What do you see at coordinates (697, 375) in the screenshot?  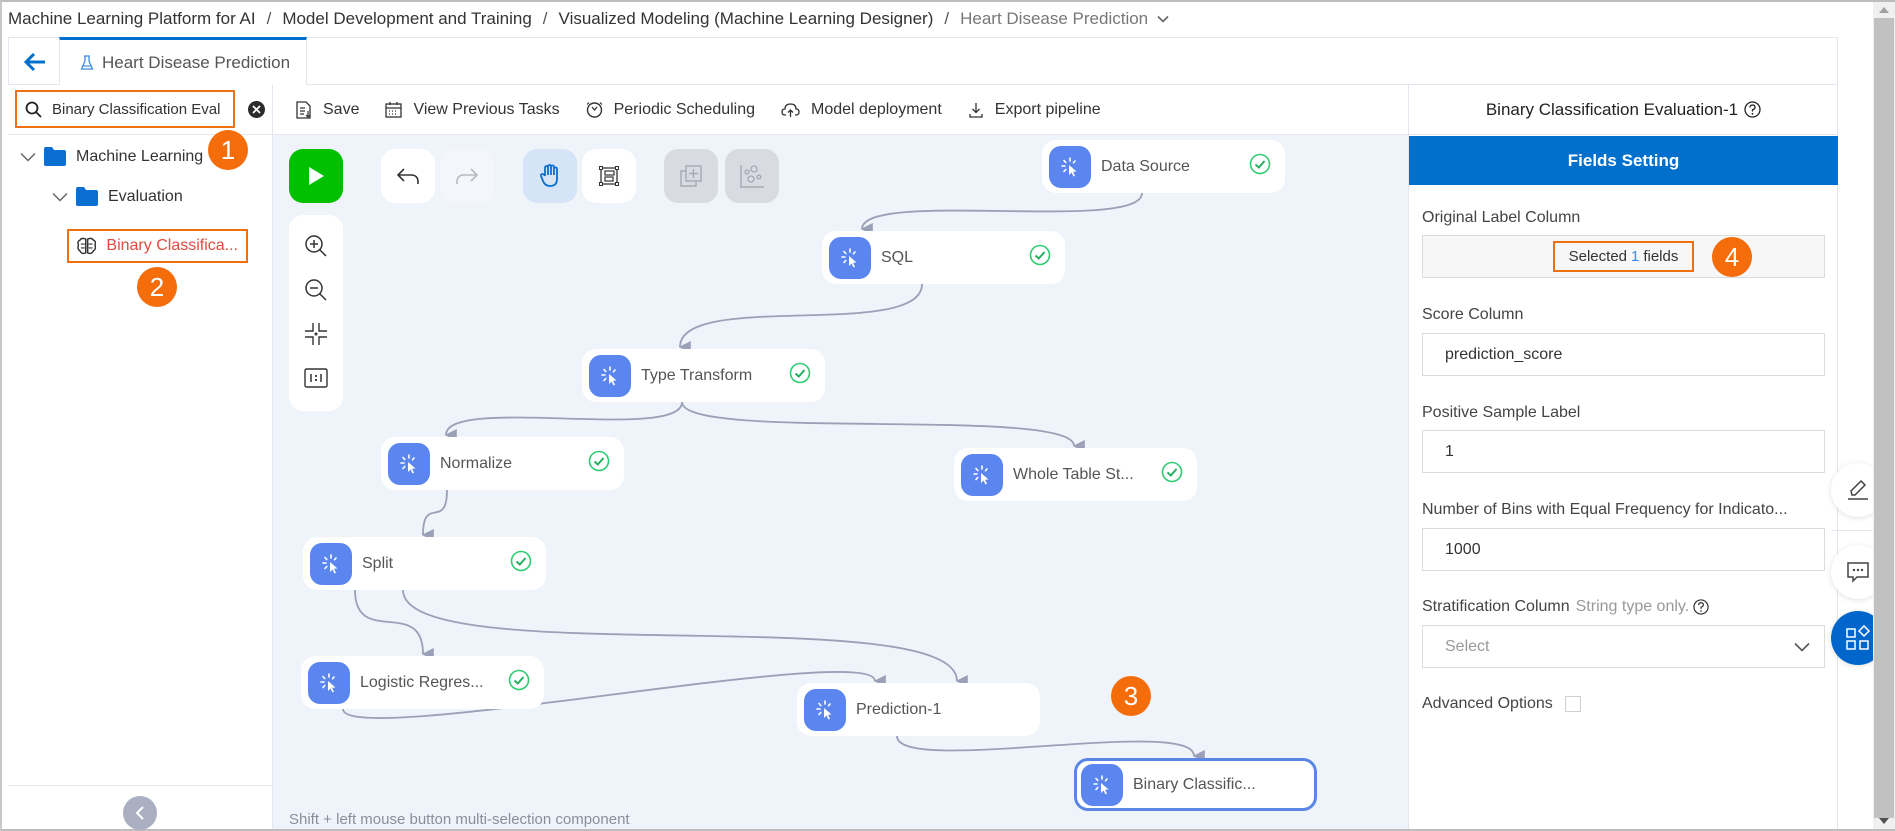 I see `node-label: Type Transform` at bounding box center [697, 375].